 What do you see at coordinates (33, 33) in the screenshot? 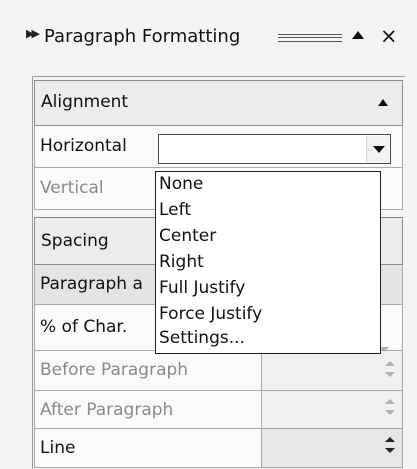
I see `double-chevron-right-icon: ▶▶` at bounding box center [33, 33].